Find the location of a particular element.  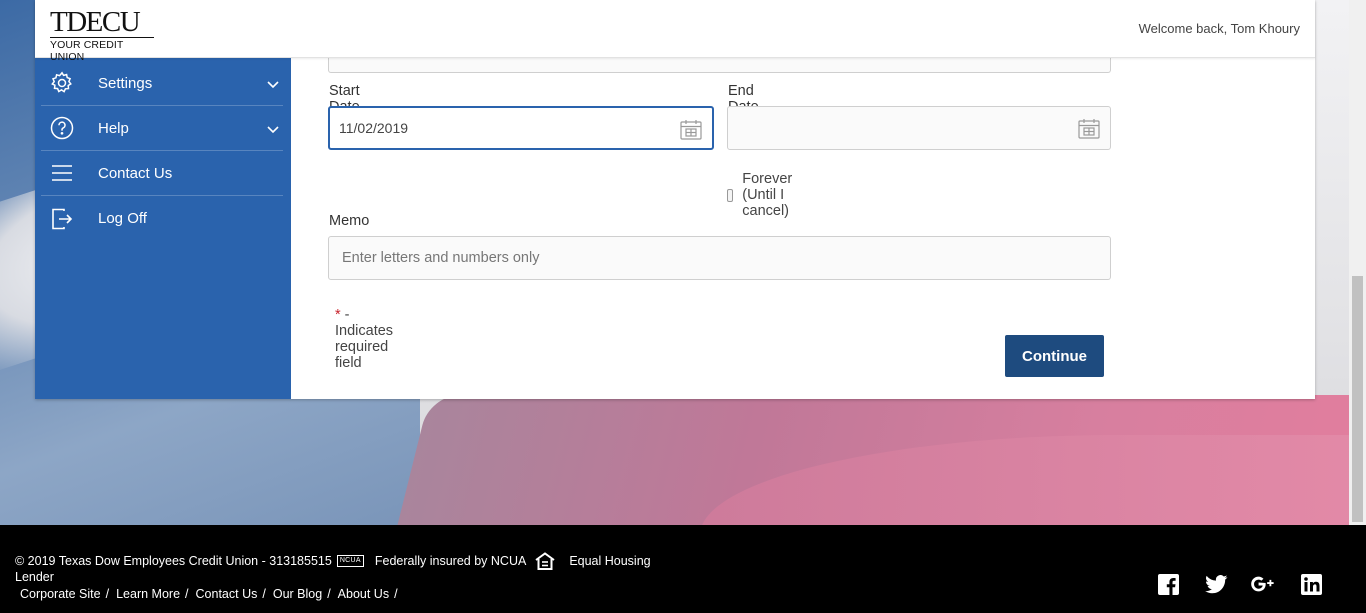

page-scrollbar is located at coordinates (1357, 262).